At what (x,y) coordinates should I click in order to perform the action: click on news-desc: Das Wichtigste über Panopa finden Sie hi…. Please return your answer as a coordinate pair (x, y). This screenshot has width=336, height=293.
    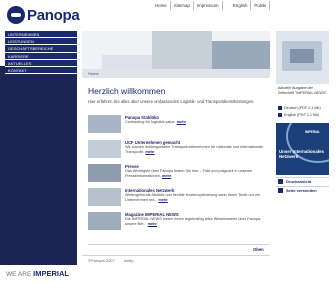
    Looking at the image, I should click on (189, 173).